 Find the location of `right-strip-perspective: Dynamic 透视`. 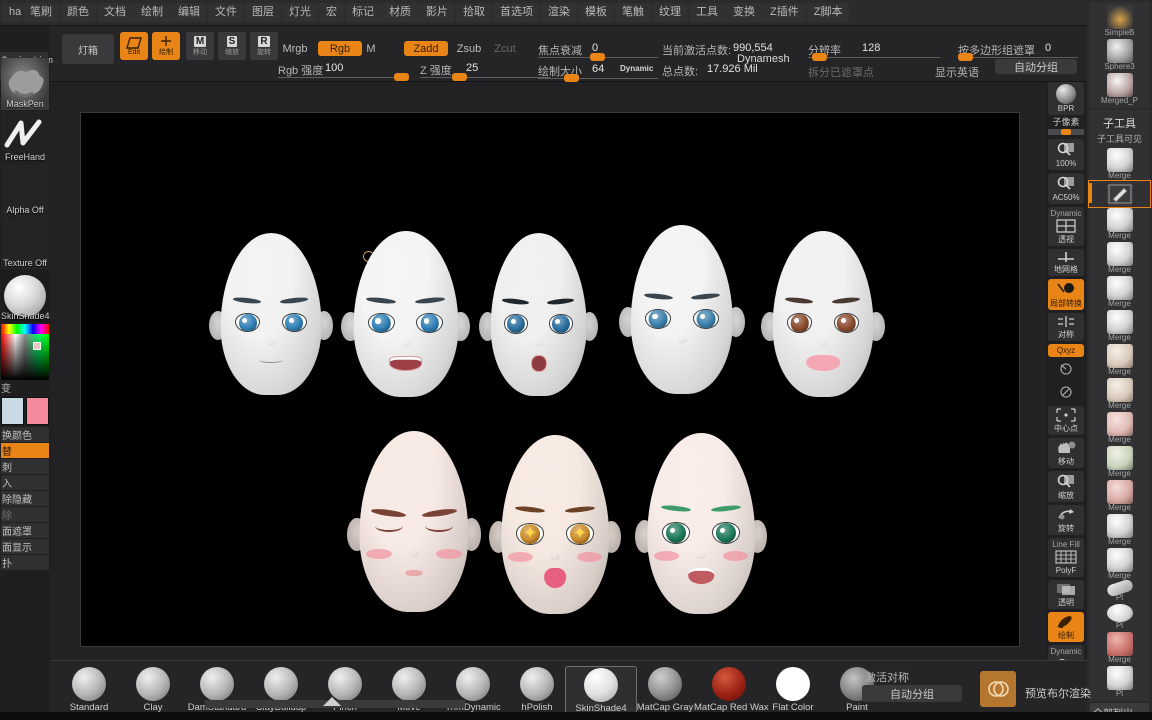

right-strip-perspective: Dynamic 透视 is located at coordinates (1066, 226).